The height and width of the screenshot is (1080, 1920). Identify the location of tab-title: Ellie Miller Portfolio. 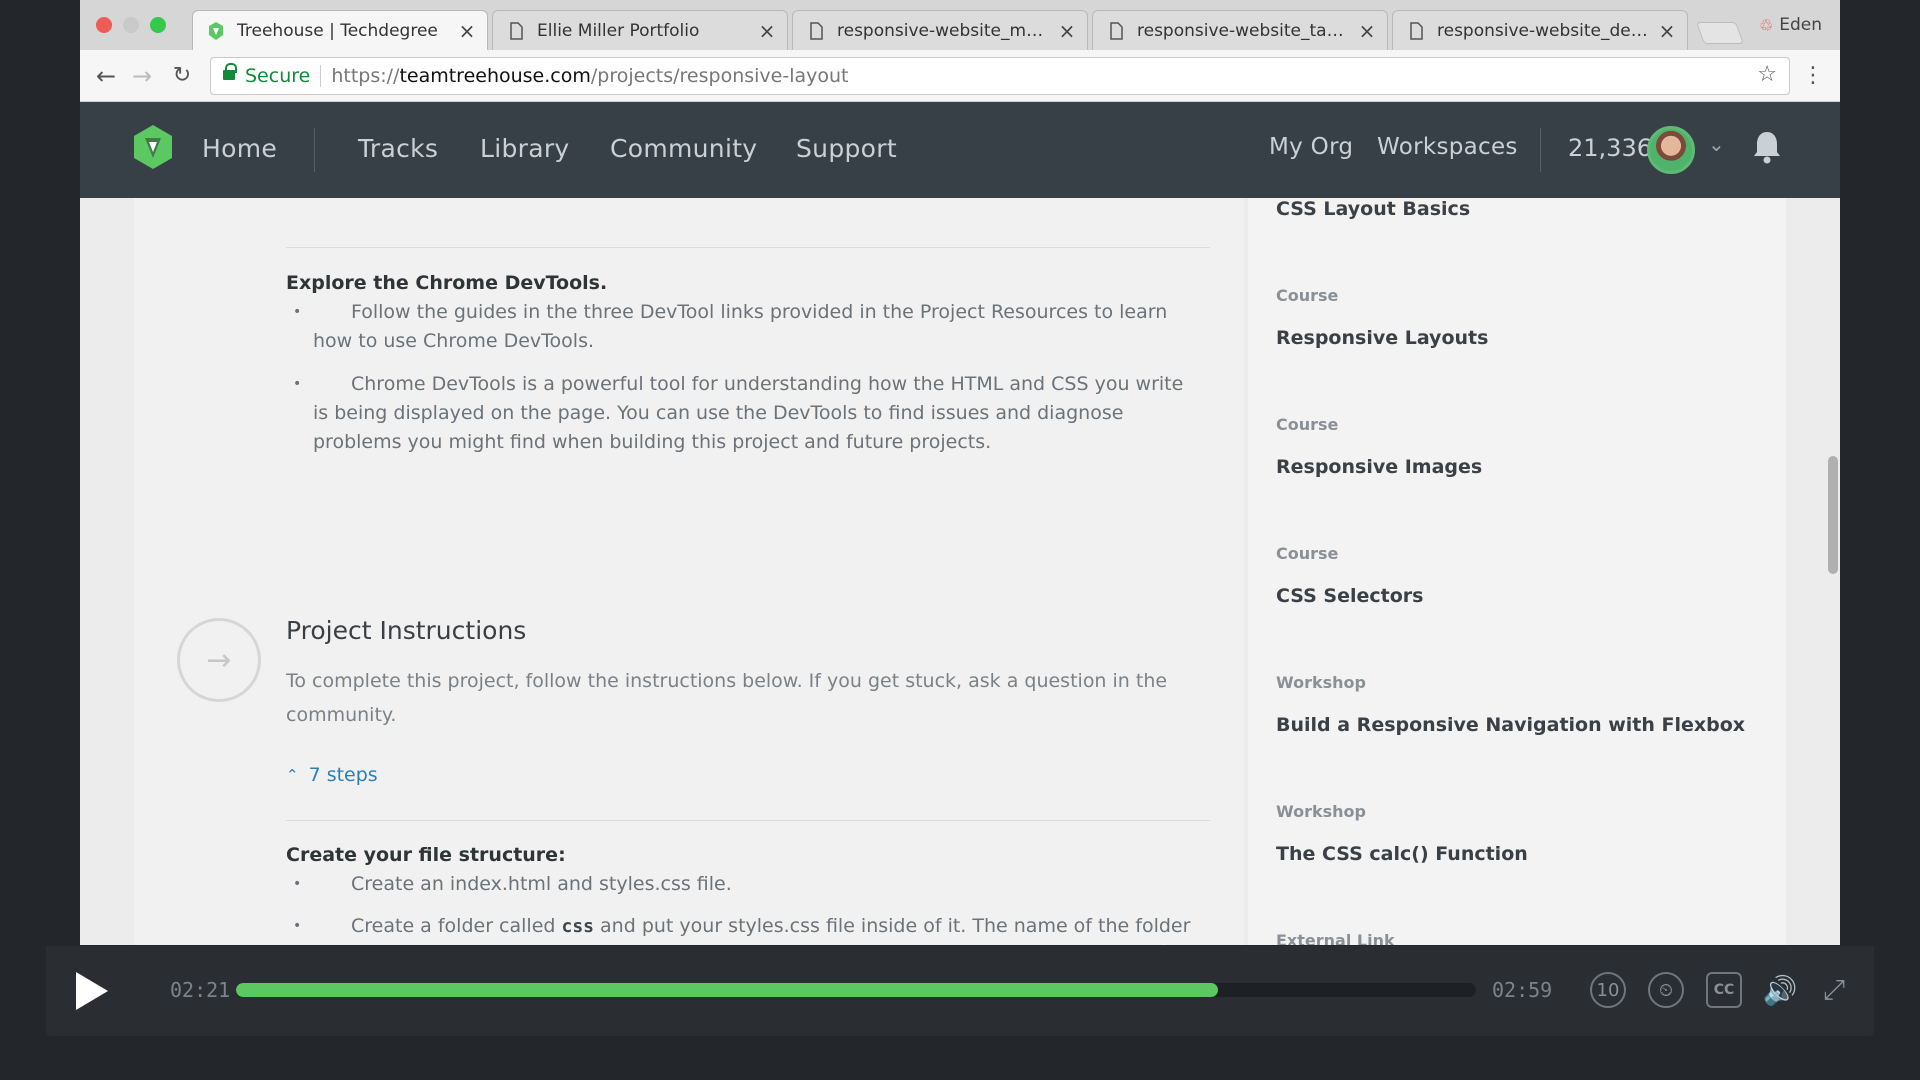
(618, 30).